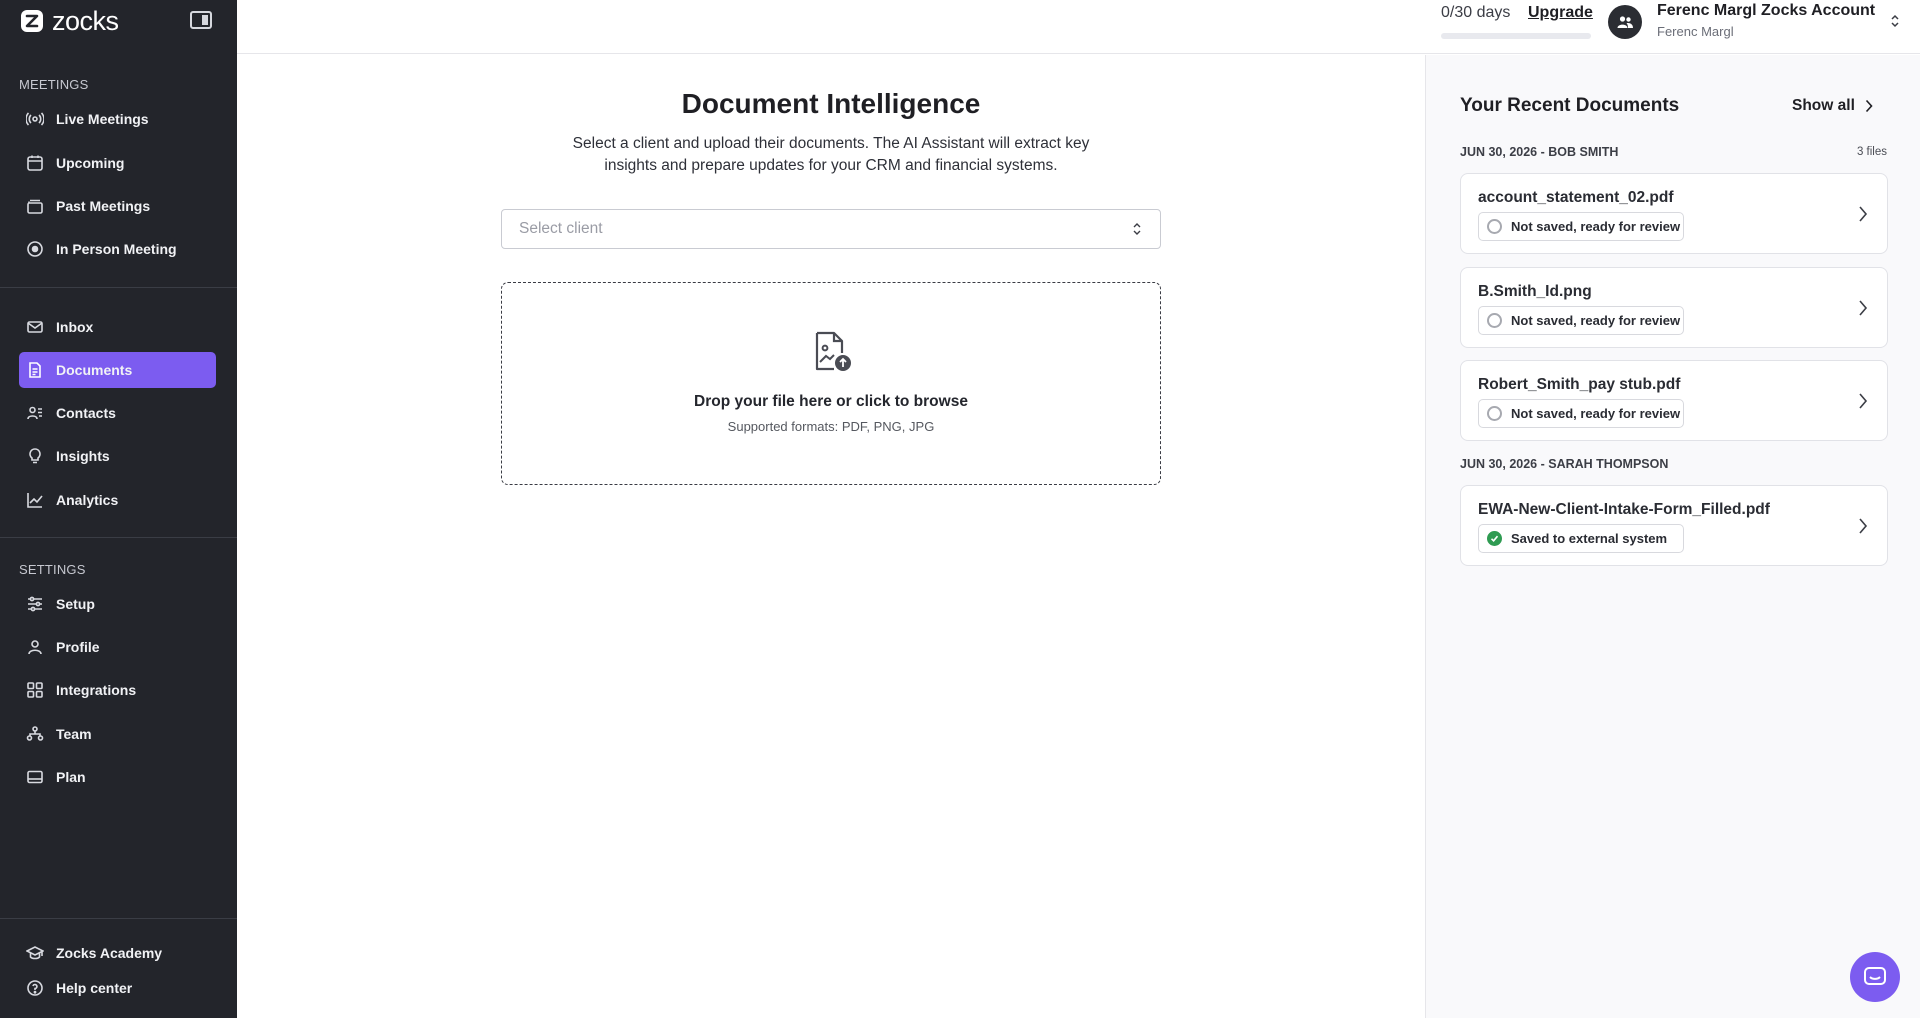 The height and width of the screenshot is (1018, 1920). I want to click on sidebar-item-label: Live Meetings, so click(102, 119).